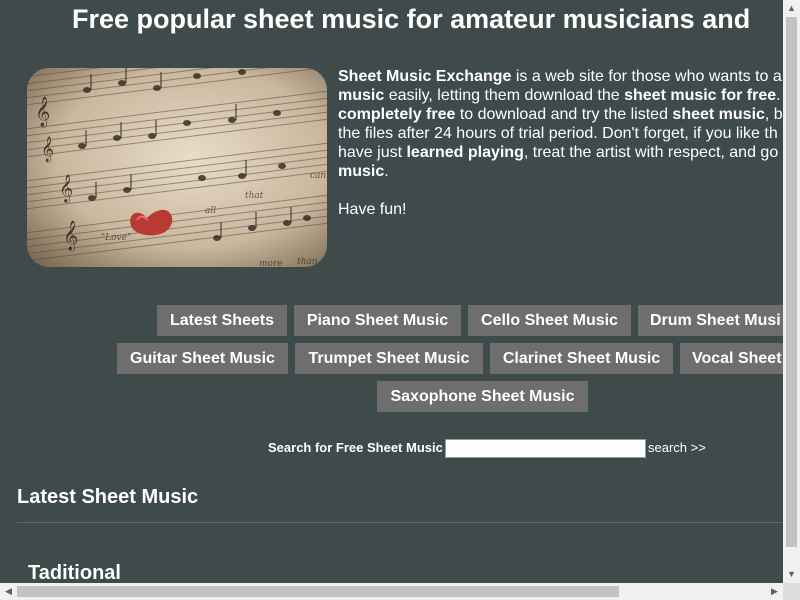  What do you see at coordinates (400, 522) in the screenshot?
I see `section-divider` at bounding box center [400, 522].